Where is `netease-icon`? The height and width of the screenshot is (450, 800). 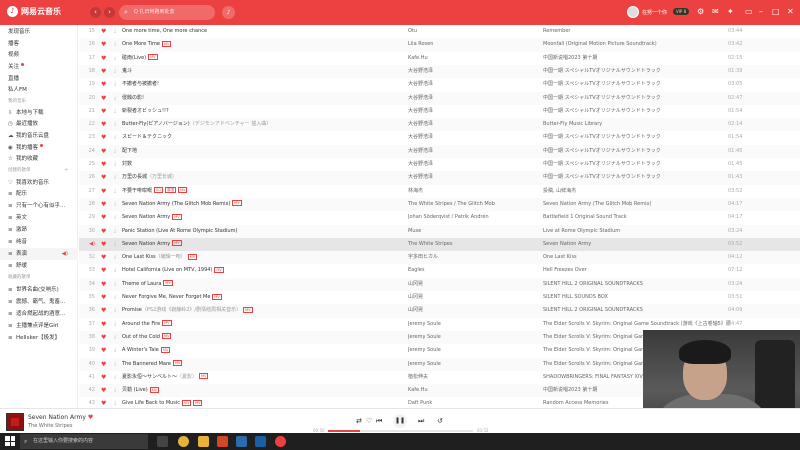
netease-icon is located at coordinates (280, 441).